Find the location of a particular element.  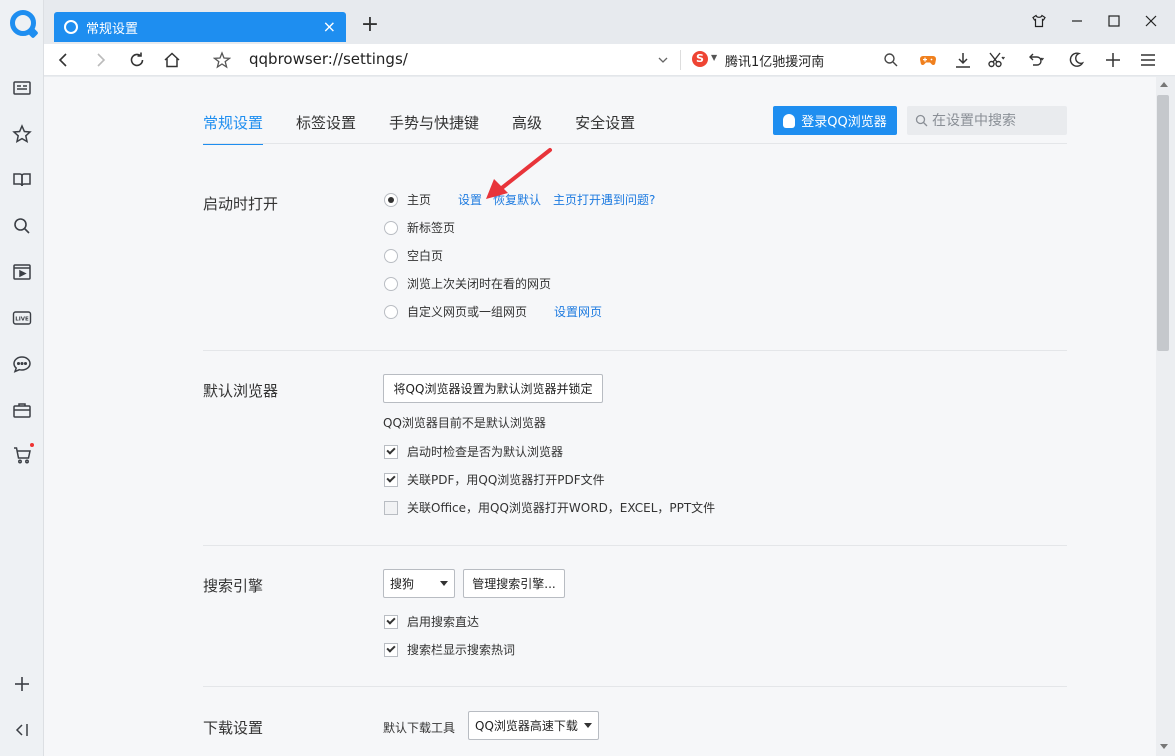

maximize-icon is located at coordinates (1114, 21).